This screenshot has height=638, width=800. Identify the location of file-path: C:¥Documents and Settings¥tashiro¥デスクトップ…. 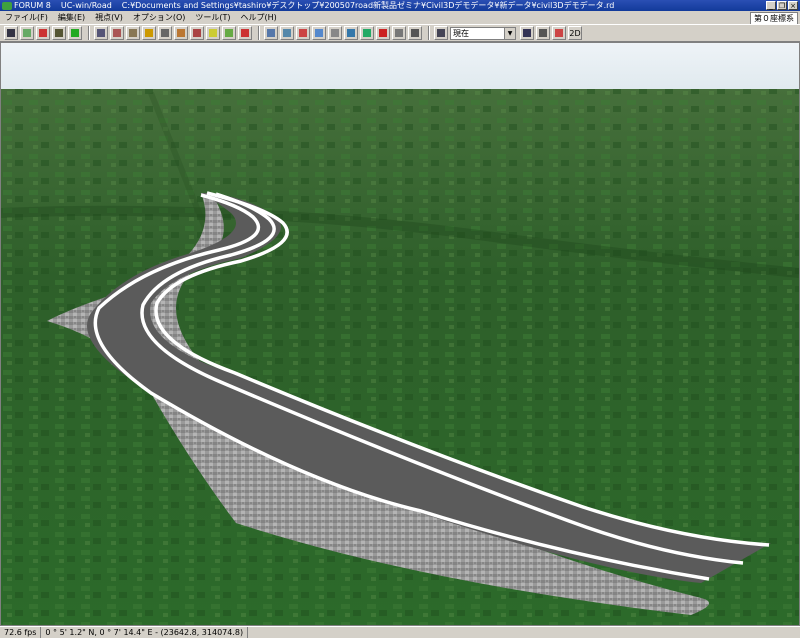
(368, 5).